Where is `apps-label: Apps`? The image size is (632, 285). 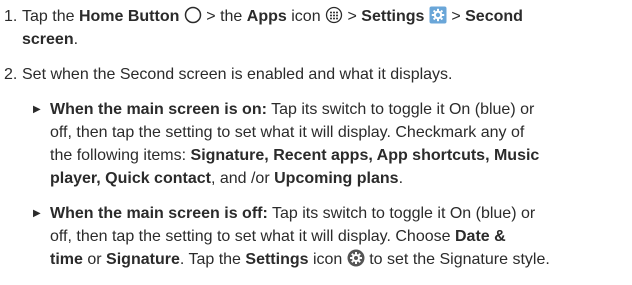
apps-label: Apps is located at coordinates (266, 16).